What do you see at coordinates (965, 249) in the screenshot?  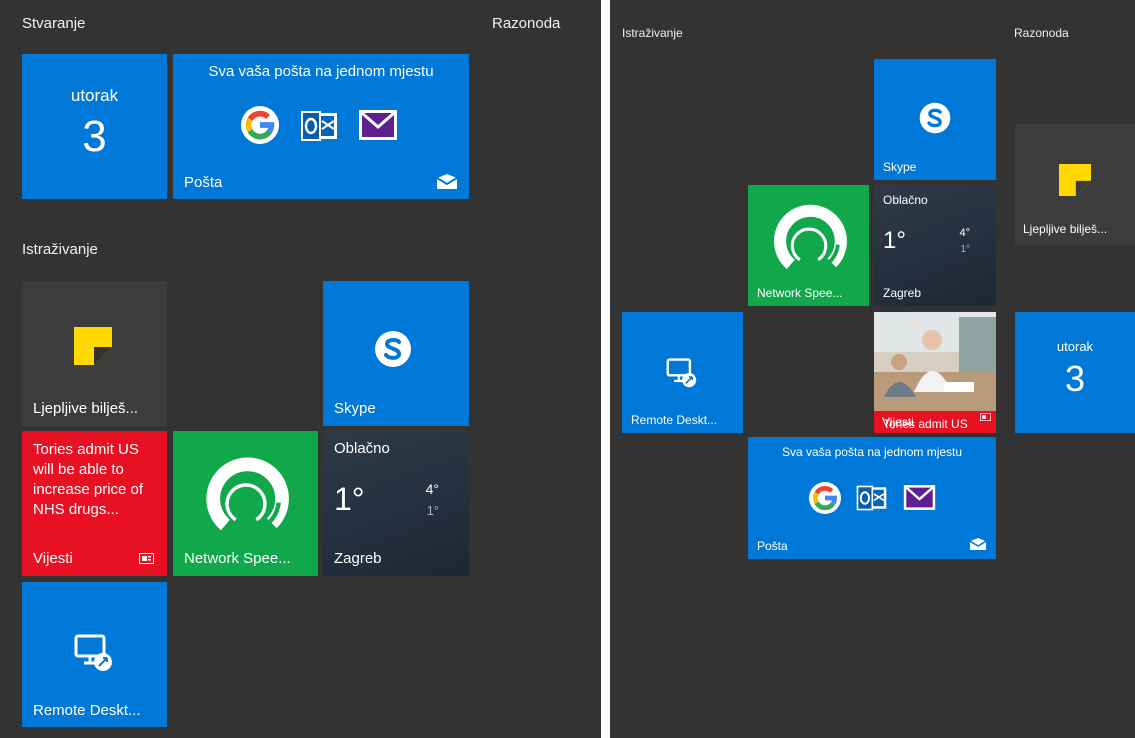 I see `weather-low-right: 1°` at bounding box center [965, 249].